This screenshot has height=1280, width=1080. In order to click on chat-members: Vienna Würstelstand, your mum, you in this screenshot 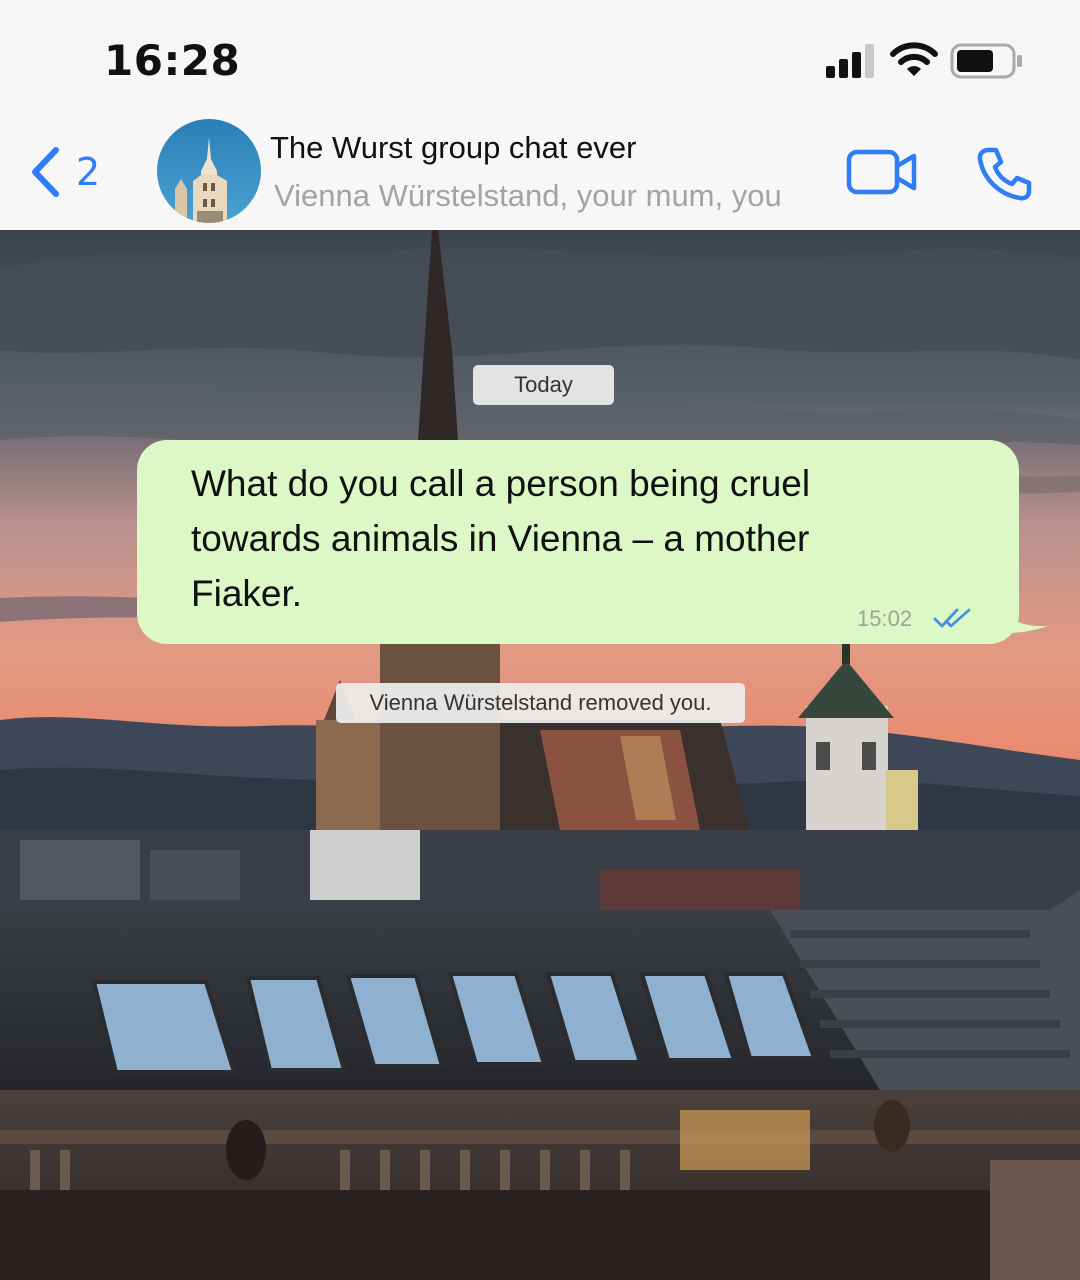, I will do `click(528, 196)`.